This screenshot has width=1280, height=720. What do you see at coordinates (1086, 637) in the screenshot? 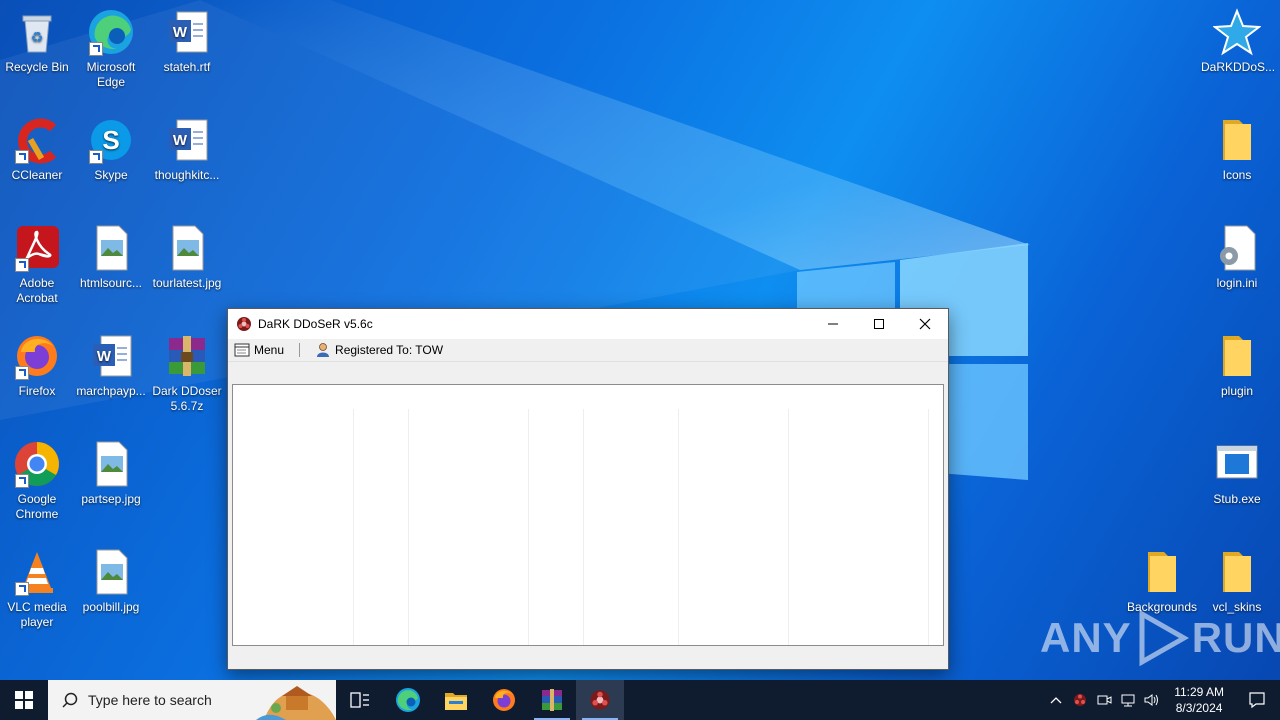
I see `watermark-left: ANY` at bounding box center [1086, 637].